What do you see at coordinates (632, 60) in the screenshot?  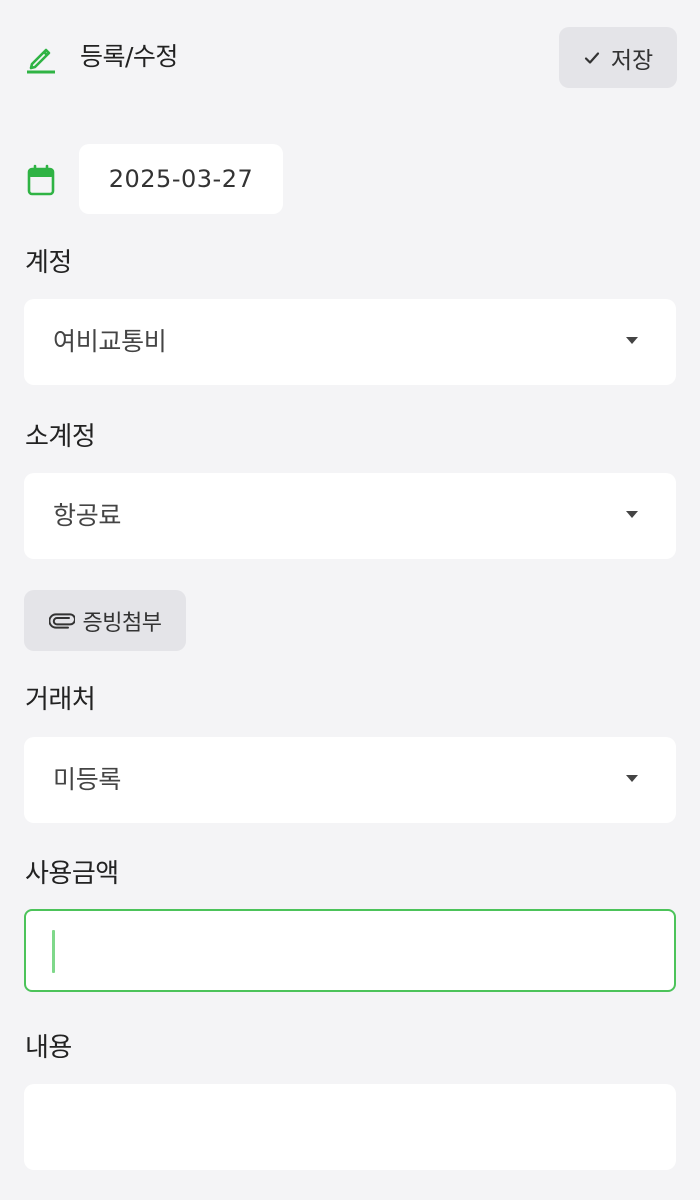 I see `save-button-label: 저장` at bounding box center [632, 60].